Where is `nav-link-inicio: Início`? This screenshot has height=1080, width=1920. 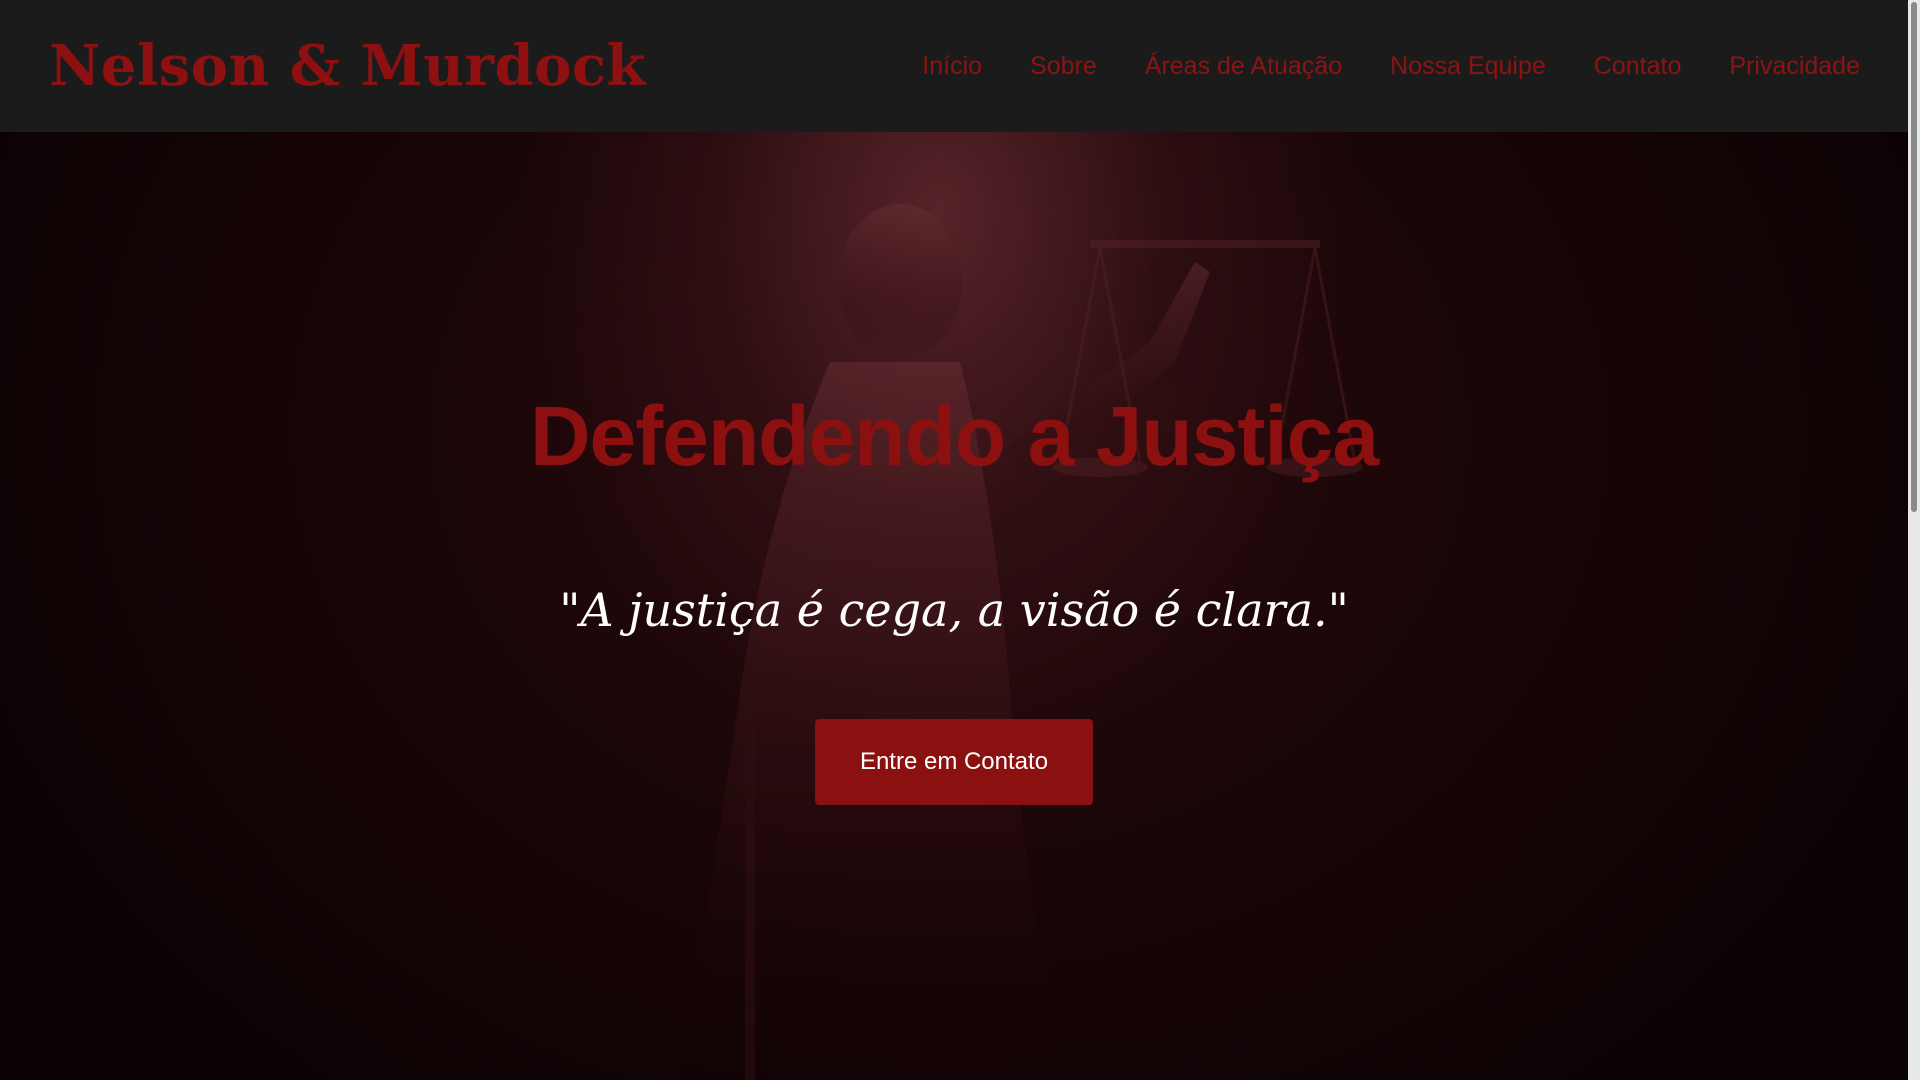
nav-link-inicio: Início is located at coordinates (952, 66).